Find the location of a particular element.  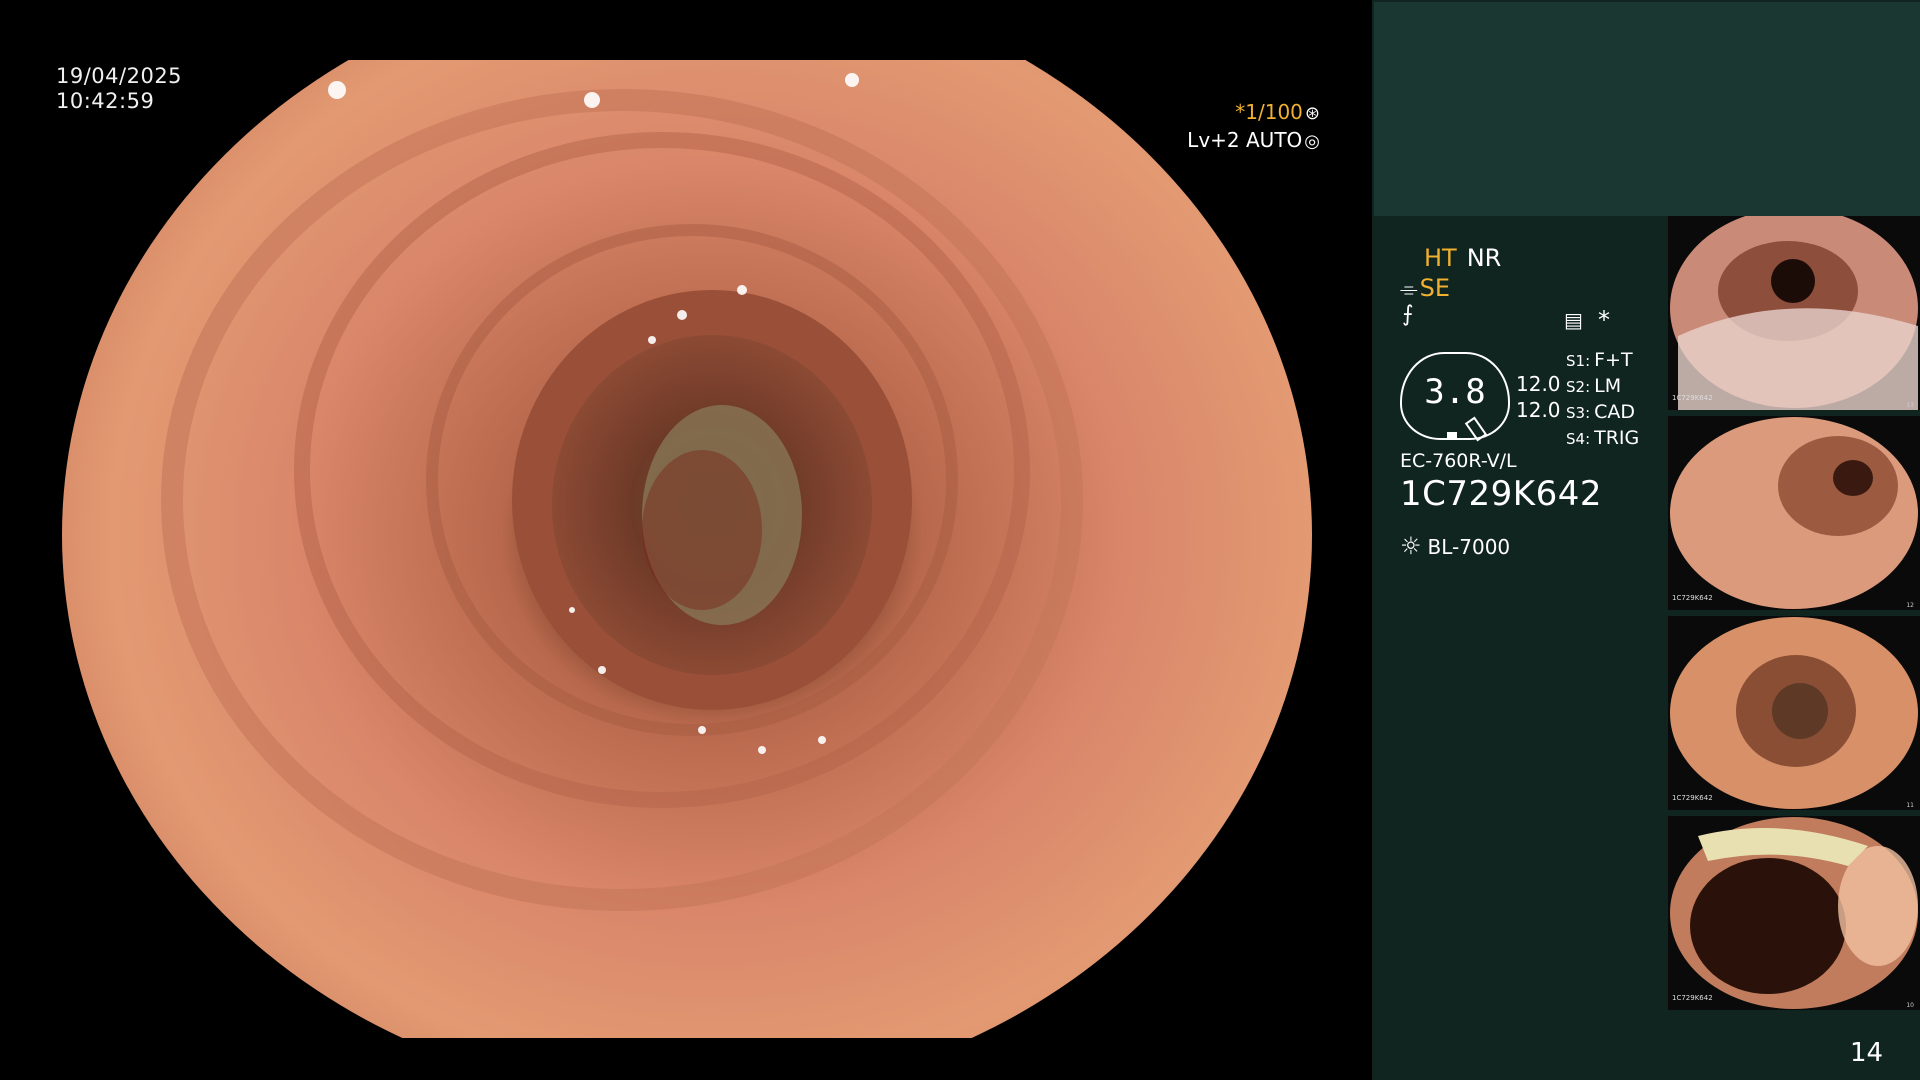

se-label: SE is located at coordinates (1435, 288).